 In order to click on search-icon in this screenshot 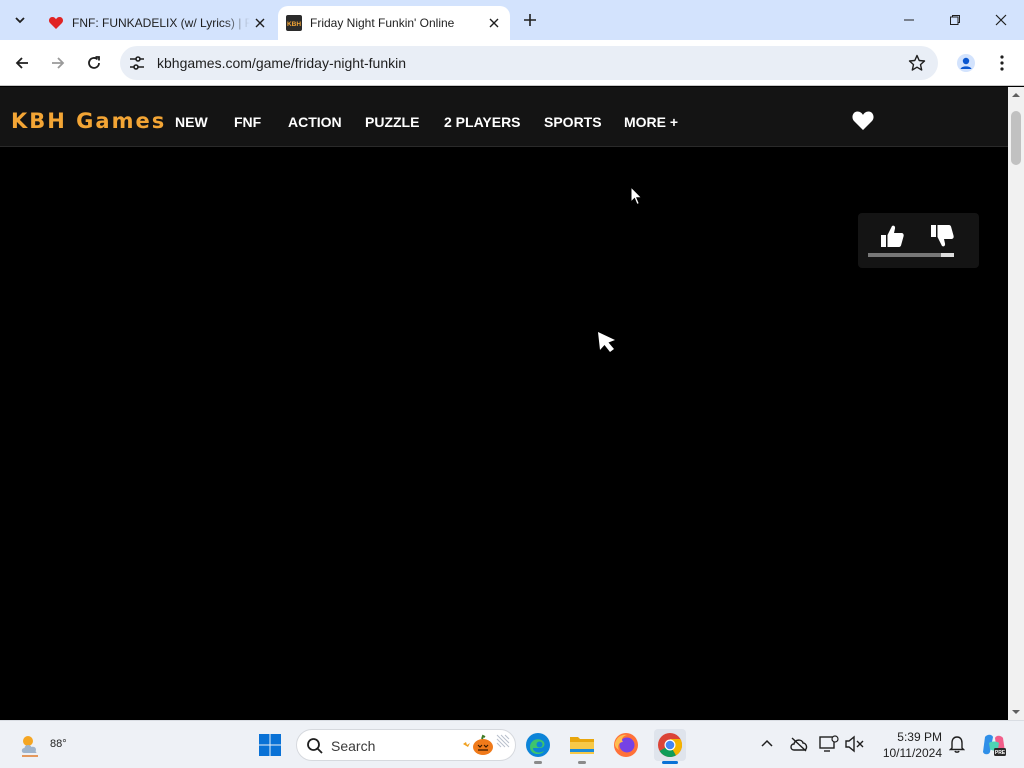, I will do `click(315, 746)`.